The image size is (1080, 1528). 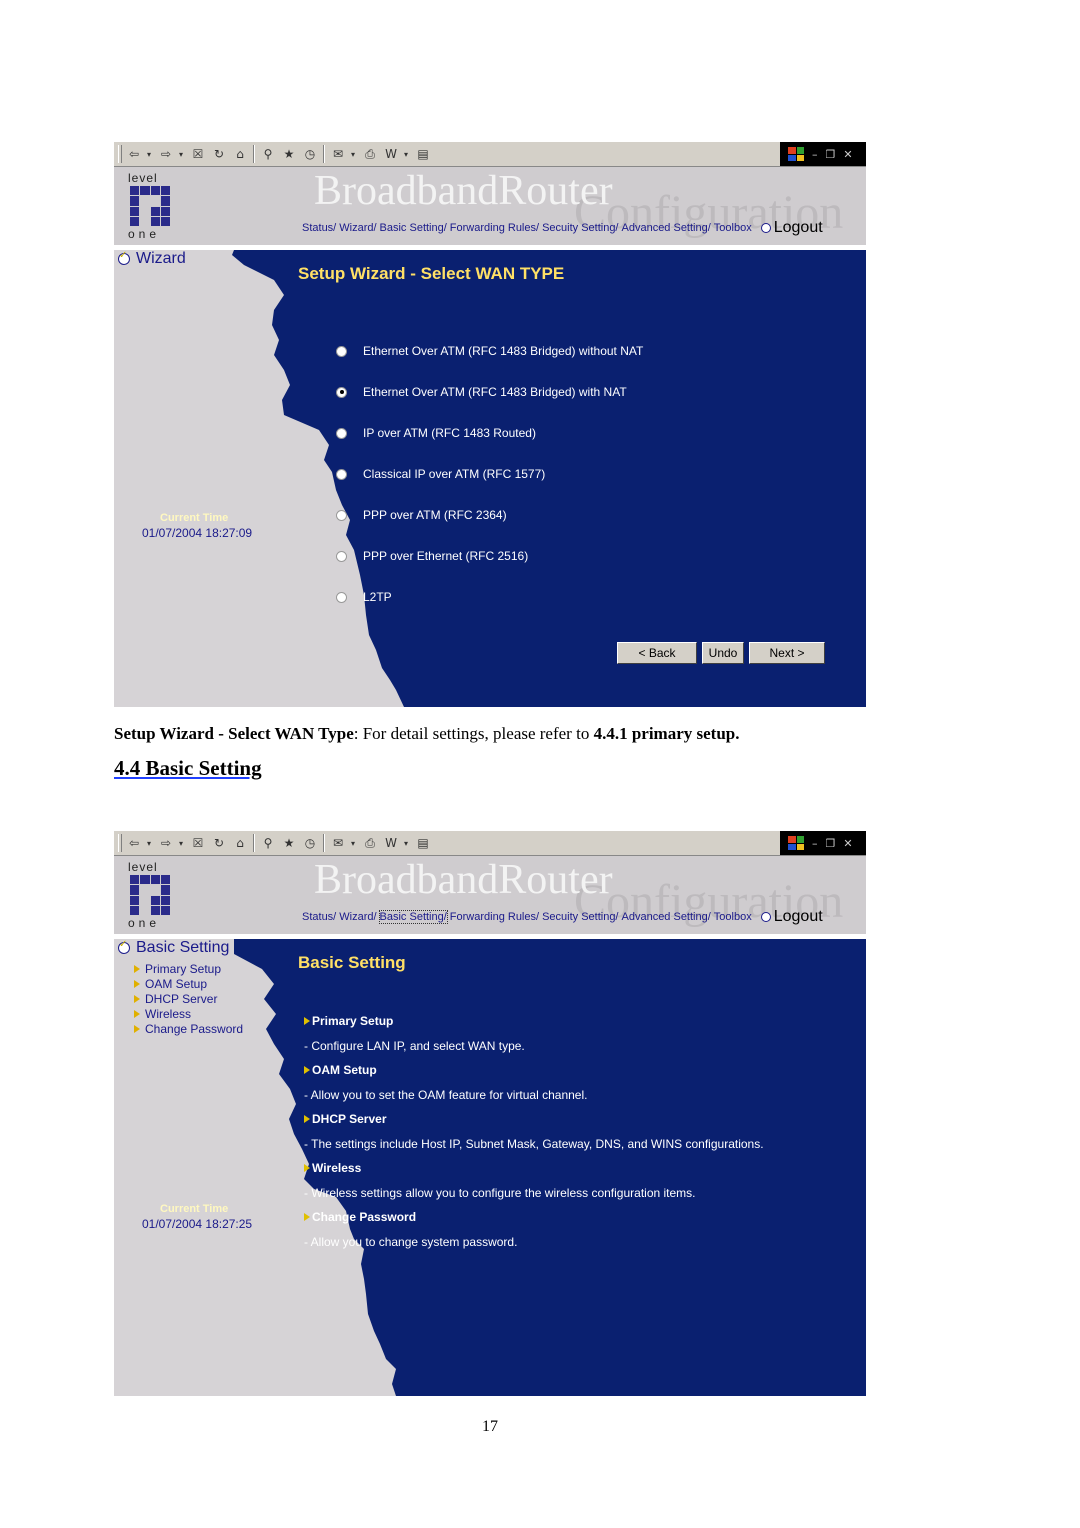 What do you see at coordinates (411, 1242) in the screenshot?
I see `section-description: - Allow you to change system password.` at bounding box center [411, 1242].